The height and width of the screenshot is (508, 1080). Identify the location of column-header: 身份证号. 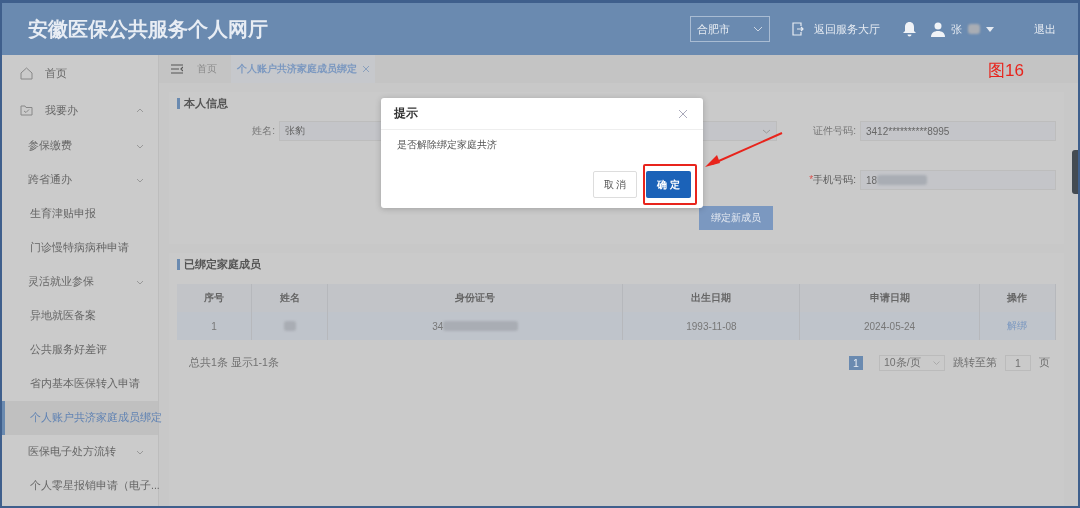
(475, 298).